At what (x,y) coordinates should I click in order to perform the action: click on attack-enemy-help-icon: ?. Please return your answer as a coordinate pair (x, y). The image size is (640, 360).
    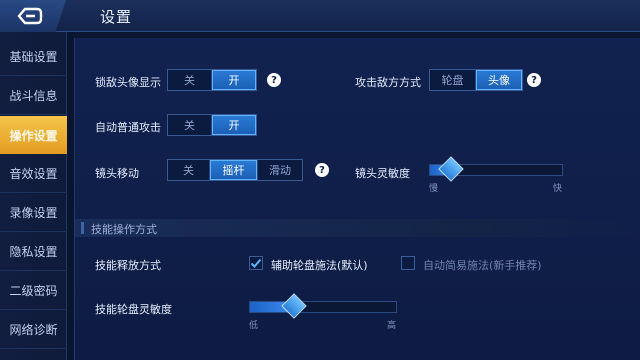
    Looking at the image, I should click on (534, 80).